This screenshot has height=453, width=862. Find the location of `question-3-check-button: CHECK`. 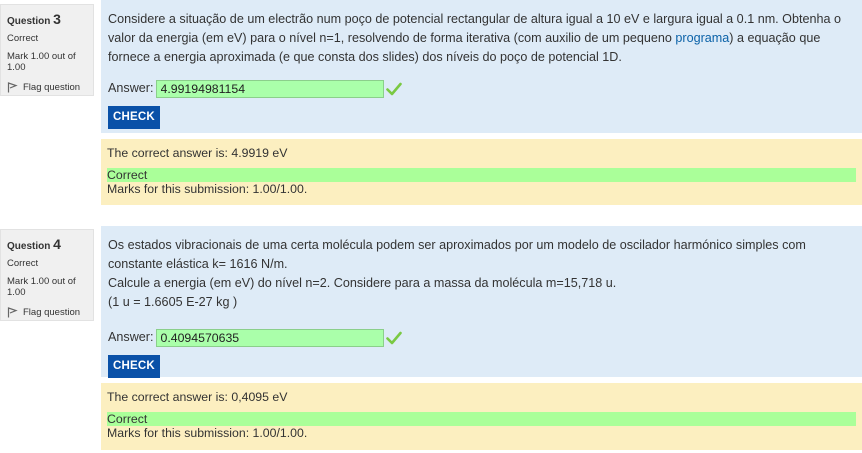

question-3-check-button: CHECK is located at coordinates (134, 117).